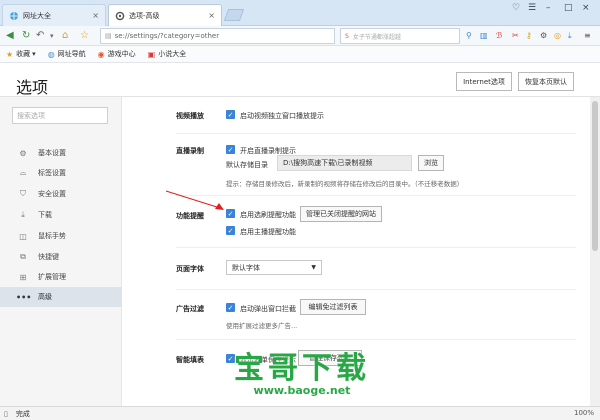  Describe the element at coordinates (108, 36) in the screenshot. I see `page-icon: ▤` at that location.